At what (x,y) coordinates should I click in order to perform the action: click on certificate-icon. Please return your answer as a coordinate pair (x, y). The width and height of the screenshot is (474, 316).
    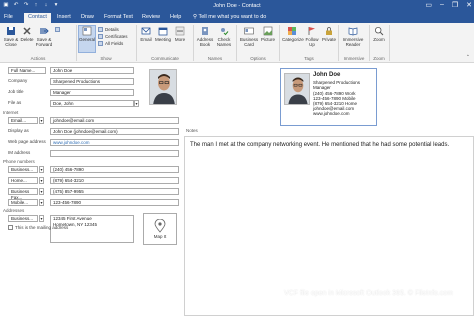
    Looking at the image, I should click on (100, 37).